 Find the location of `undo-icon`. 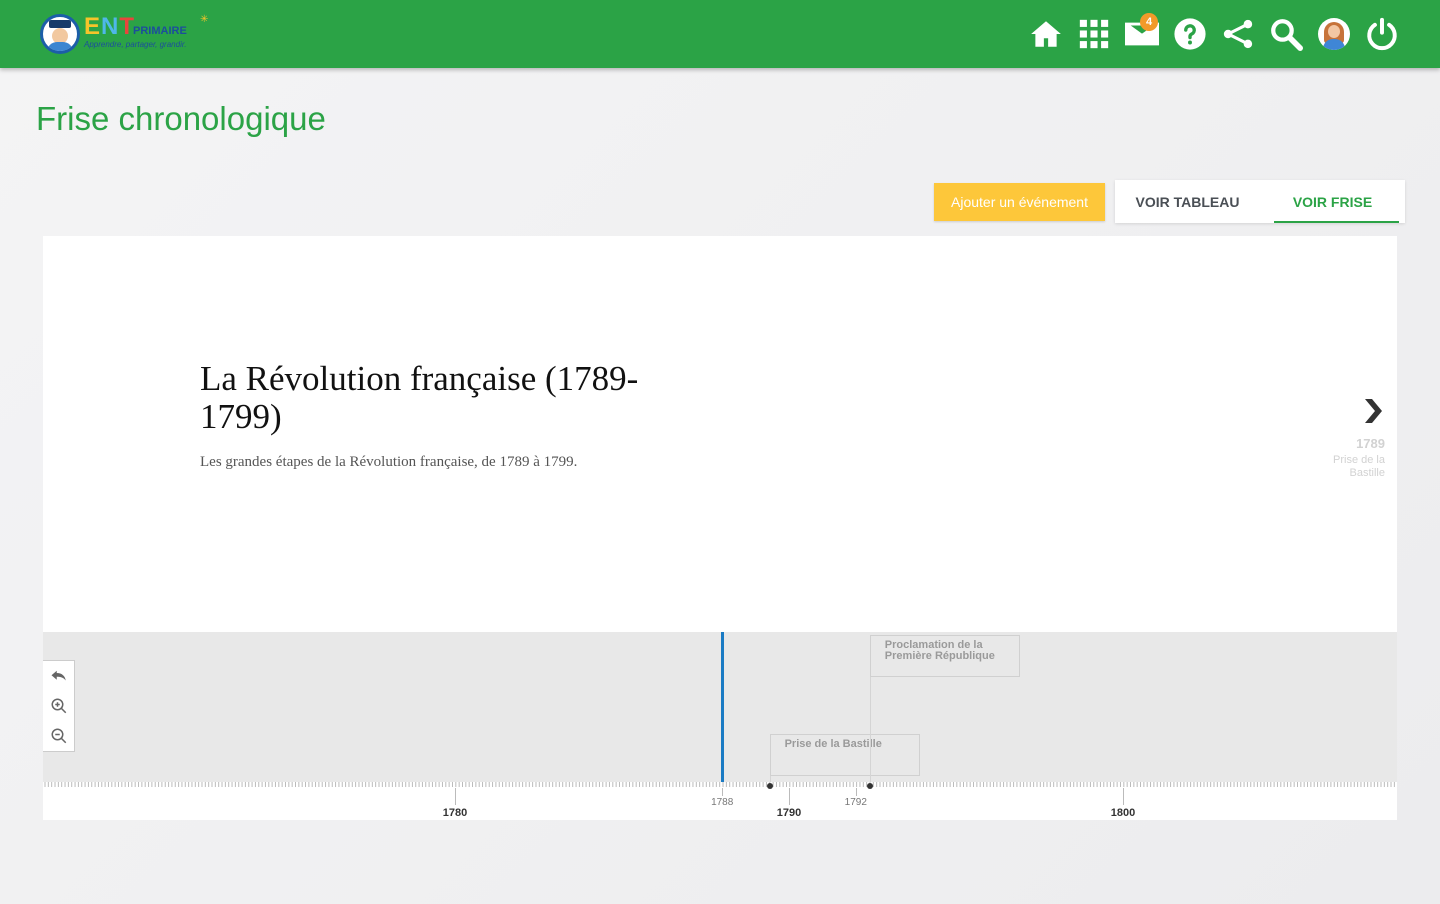

undo-icon is located at coordinates (58, 675).